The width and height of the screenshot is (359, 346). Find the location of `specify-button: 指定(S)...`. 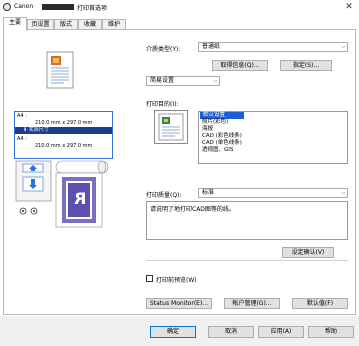

specify-button: 指定(S)... is located at coordinates (306, 65).